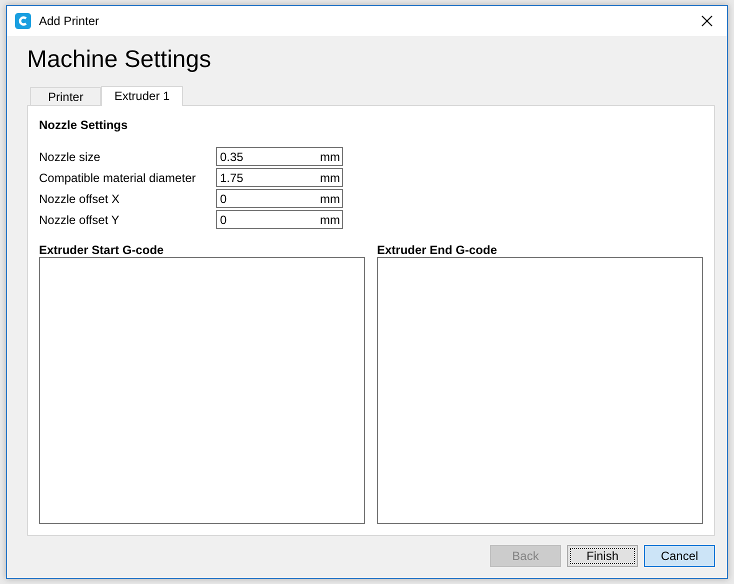 The width and height of the screenshot is (734, 584). Describe the element at coordinates (102, 250) in the screenshot. I see `section-title: Extruder Start G-code` at that location.